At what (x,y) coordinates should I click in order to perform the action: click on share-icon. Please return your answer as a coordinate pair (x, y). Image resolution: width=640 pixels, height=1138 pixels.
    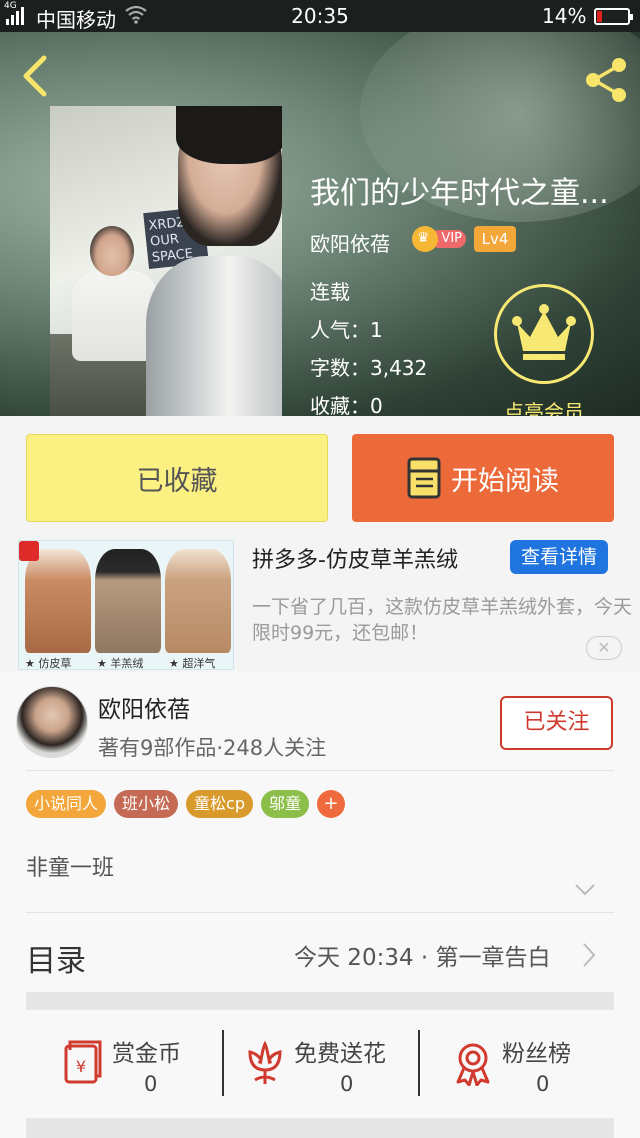
    Looking at the image, I should click on (606, 80).